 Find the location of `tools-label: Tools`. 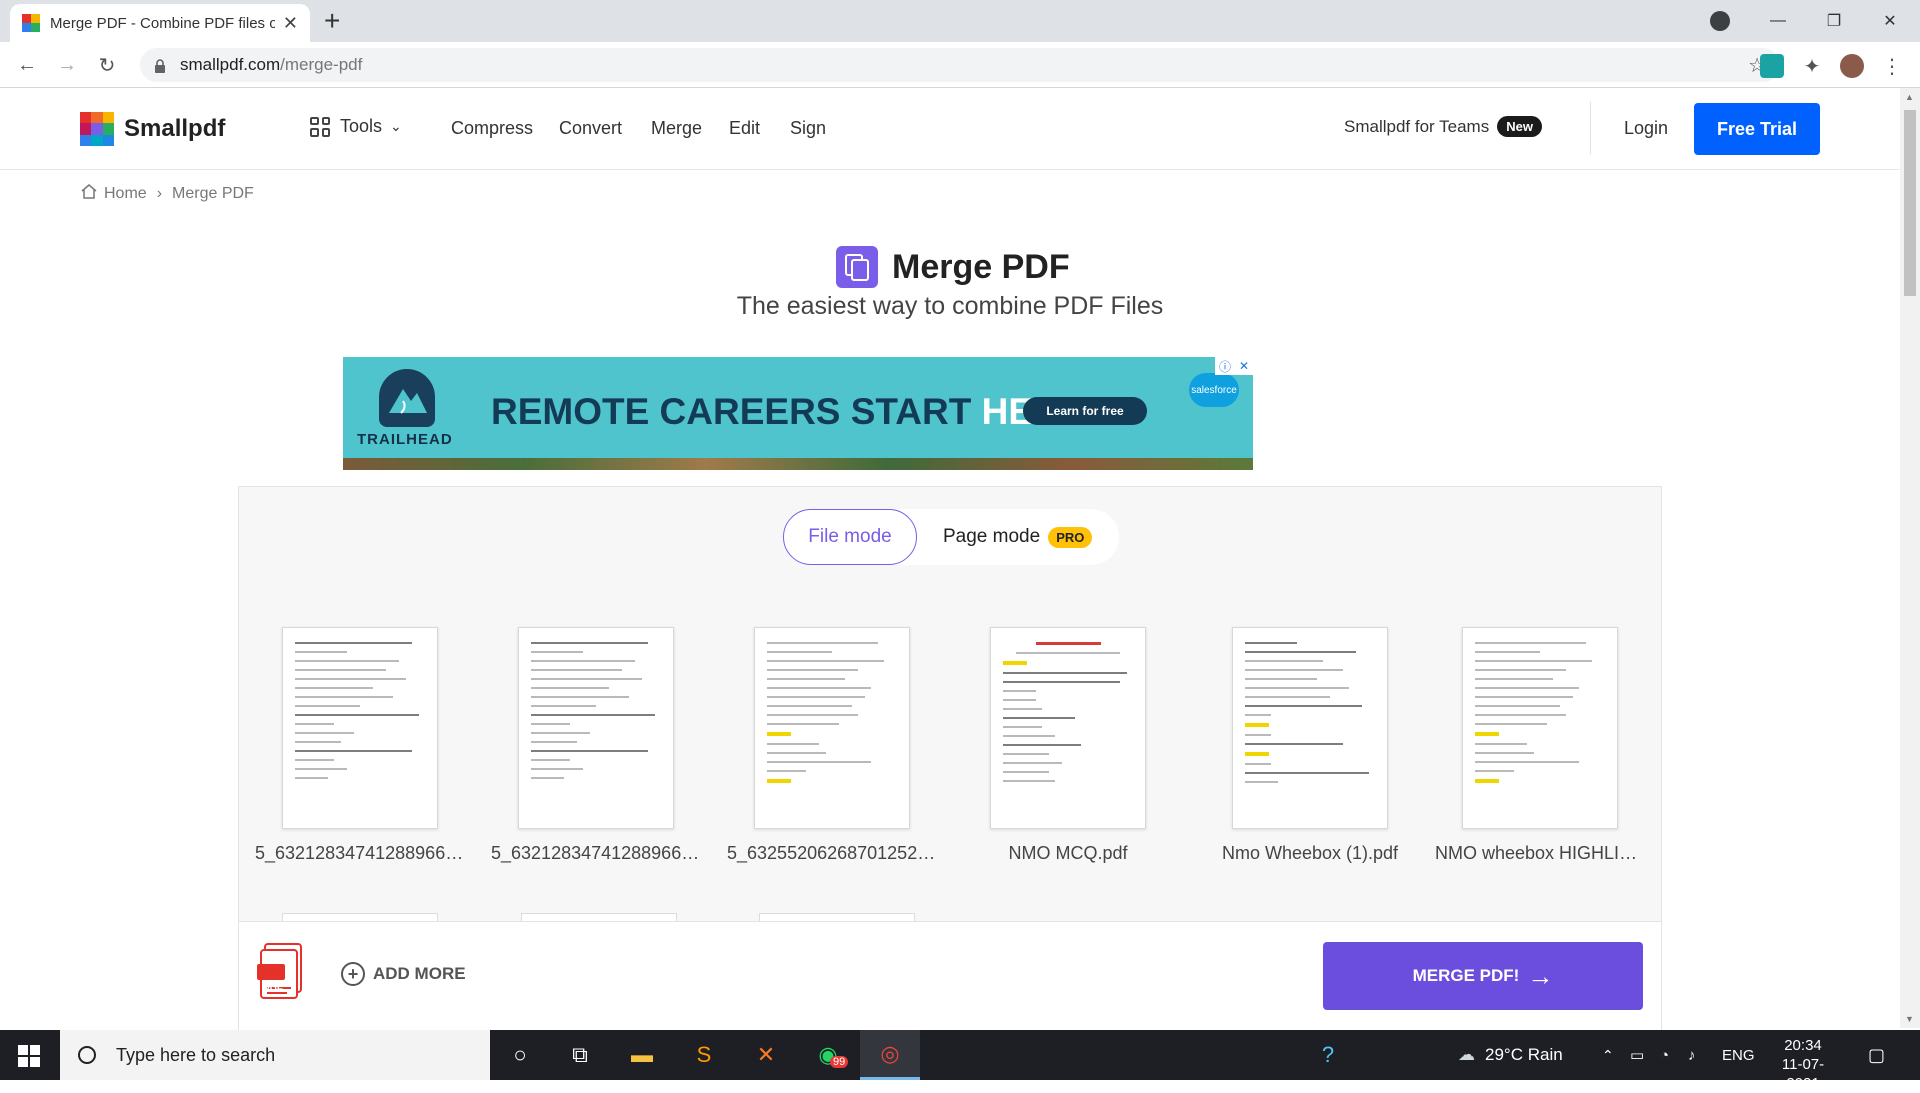

tools-label: Tools is located at coordinates (361, 126).